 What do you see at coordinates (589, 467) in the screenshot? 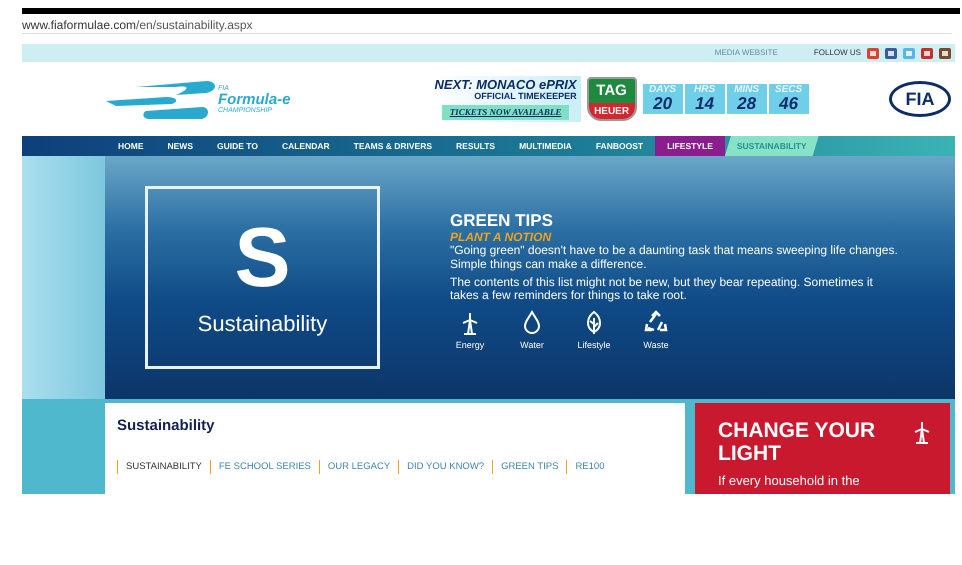
I see `subnav-link: RE100` at bounding box center [589, 467].